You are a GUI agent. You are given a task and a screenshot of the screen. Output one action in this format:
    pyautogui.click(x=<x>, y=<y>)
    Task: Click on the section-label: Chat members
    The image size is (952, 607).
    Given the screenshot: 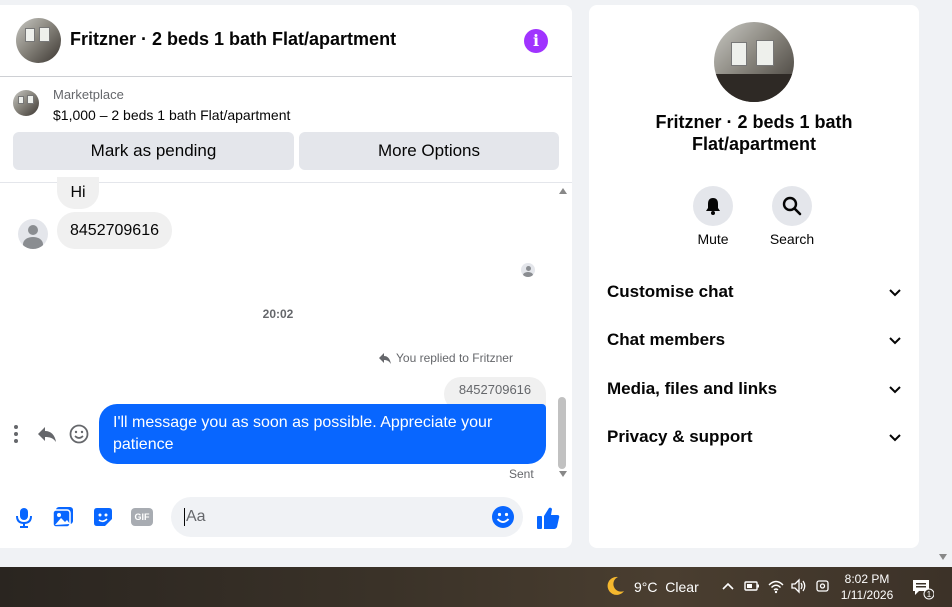 What is the action you would take?
    pyautogui.click(x=666, y=339)
    